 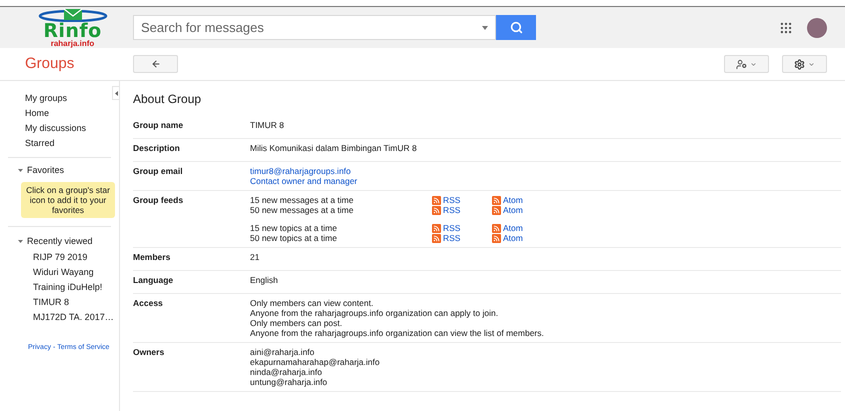 What do you see at coordinates (68, 200) in the screenshot?
I see `favorites-hint: Click on a group's star icon to add it to your favorites` at bounding box center [68, 200].